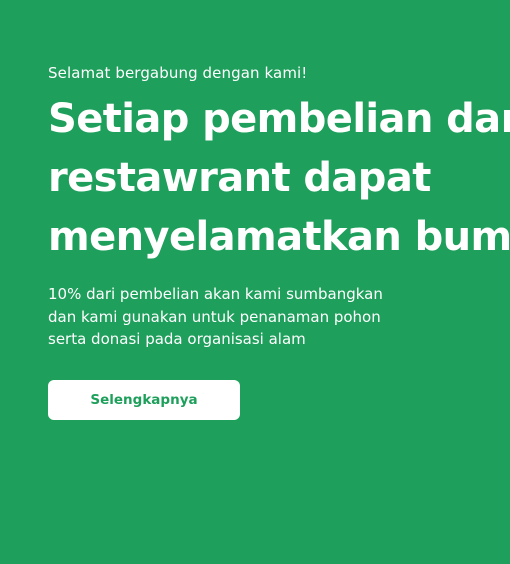 The width and height of the screenshot is (510, 564). What do you see at coordinates (178, 73) in the screenshot?
I see `welcome-text: Selamat bergabung dengan kami!` at bounding box center [178, 73].